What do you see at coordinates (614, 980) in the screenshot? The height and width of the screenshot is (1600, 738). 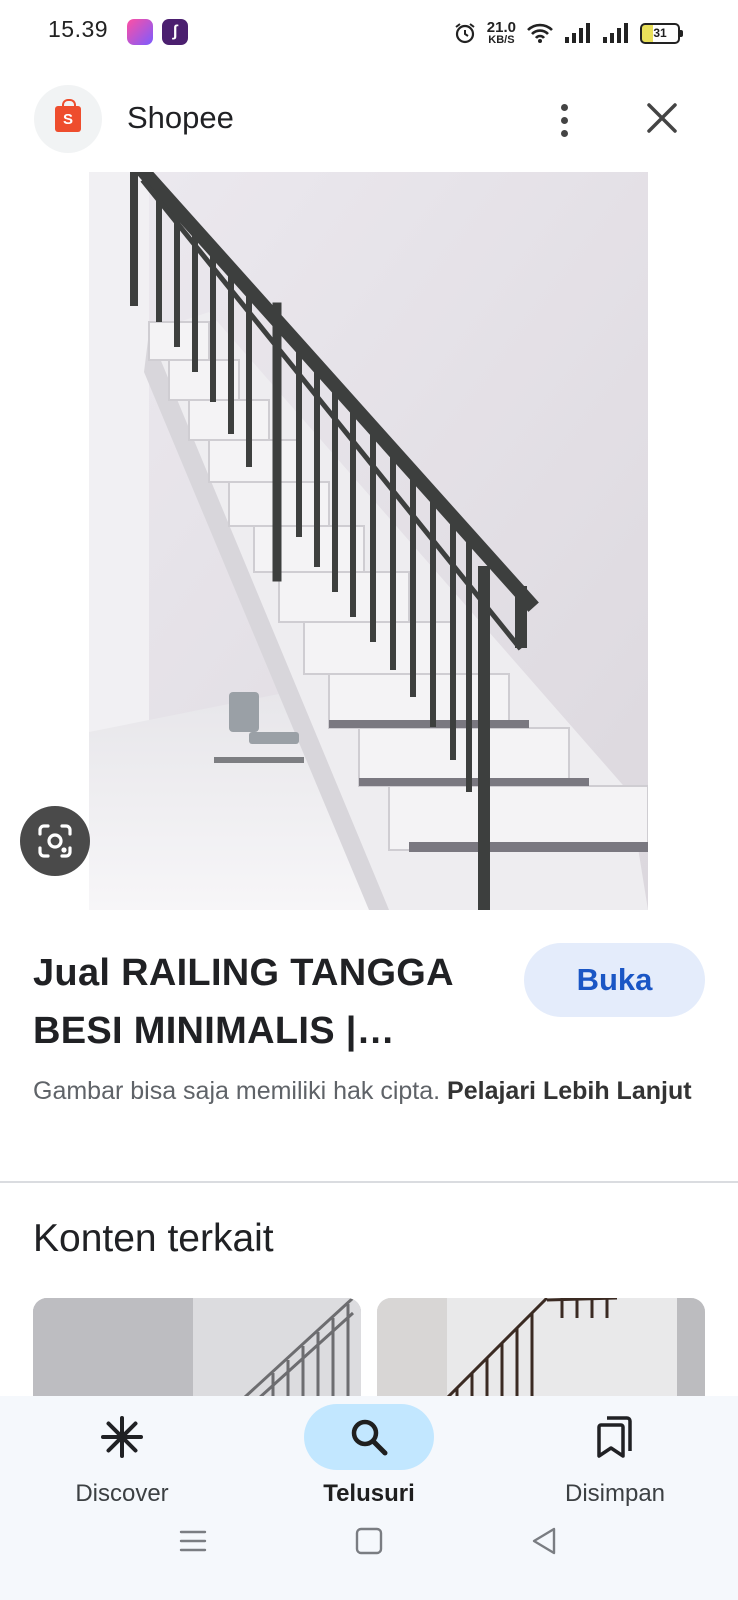 I see `open-button: Buka` at bounding box center [614, 980].